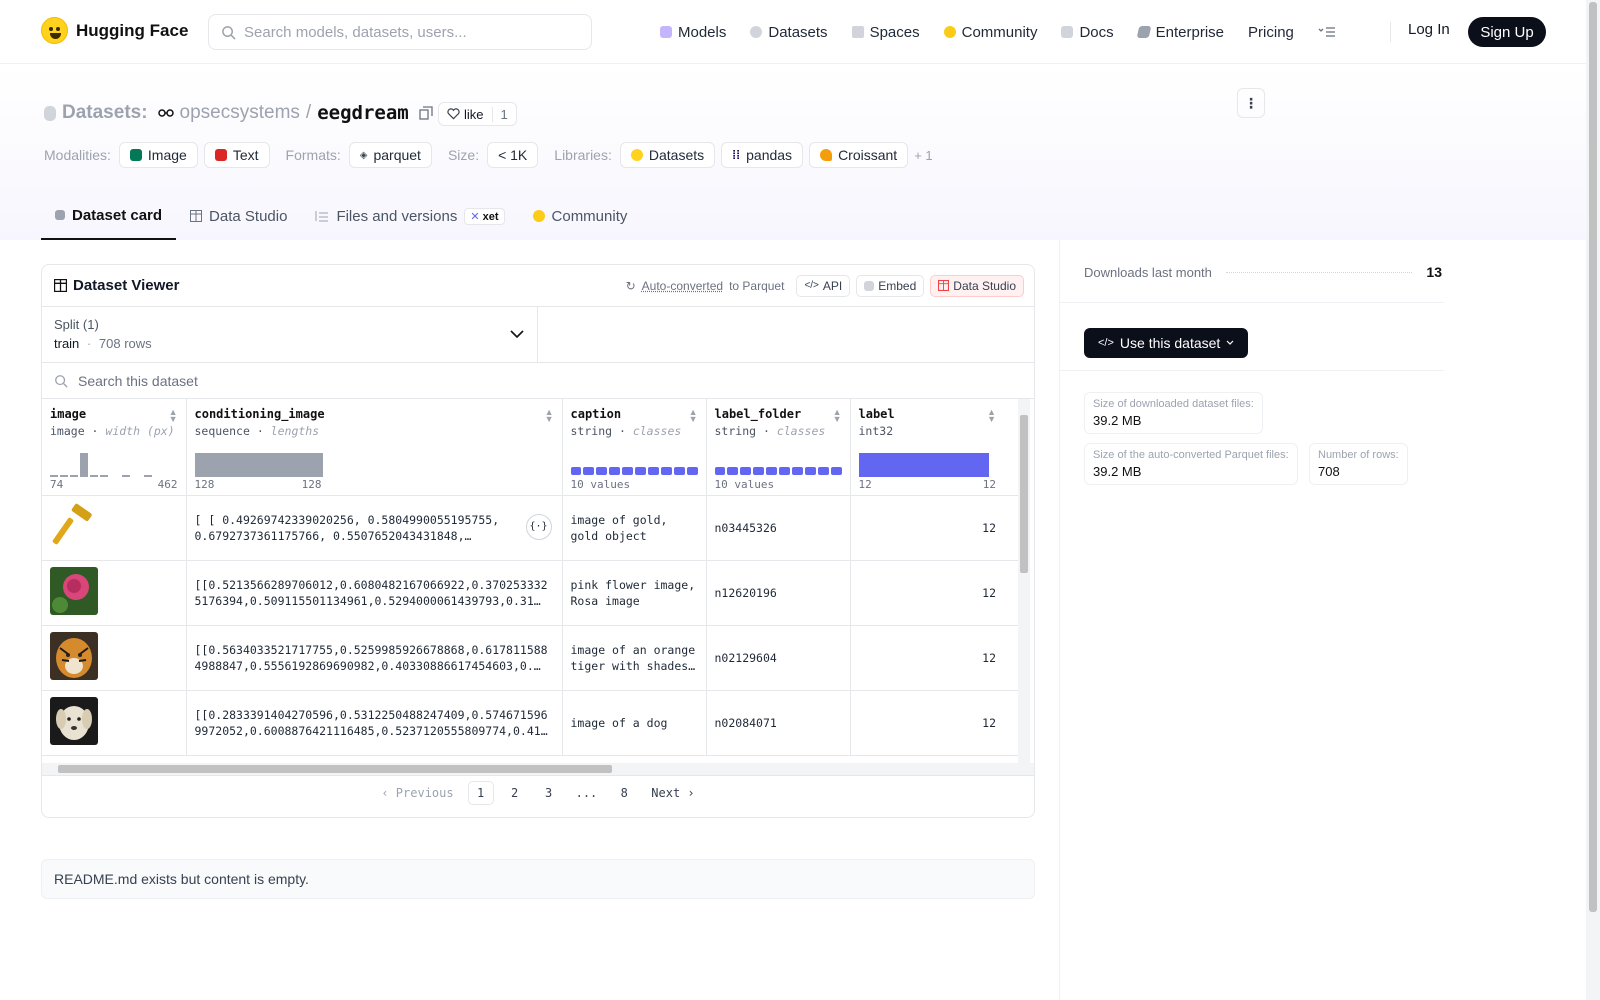  What do you see at coordinates (513, 155) in the screenshot?
I see `tag-size: < 1K` at bounding box center [513, 155].